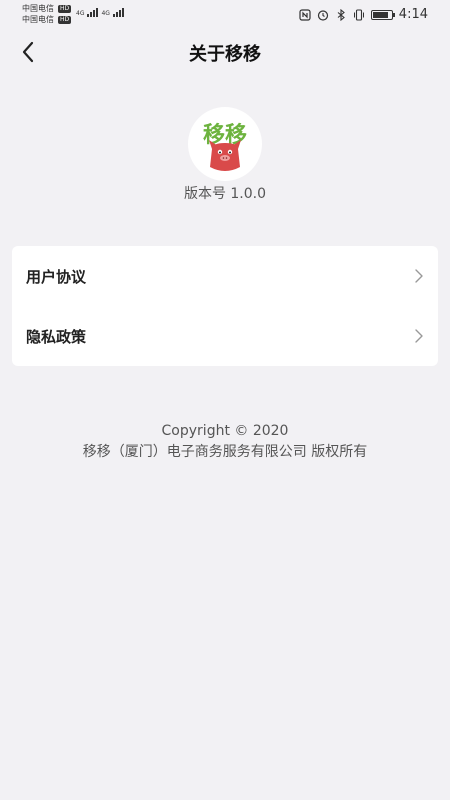 This screenshot has width=450, height=800. I want to click on menu-item-user-agreement: 用户协议, so click(225, 276).